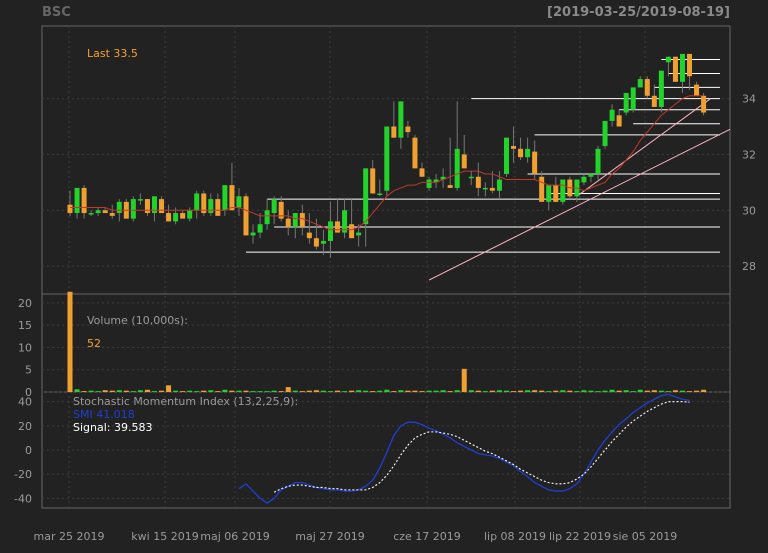 The height and width of the screenshot is (553, 768). I want to click on x-tick-label: sie 05 2019, so click(645, 536).